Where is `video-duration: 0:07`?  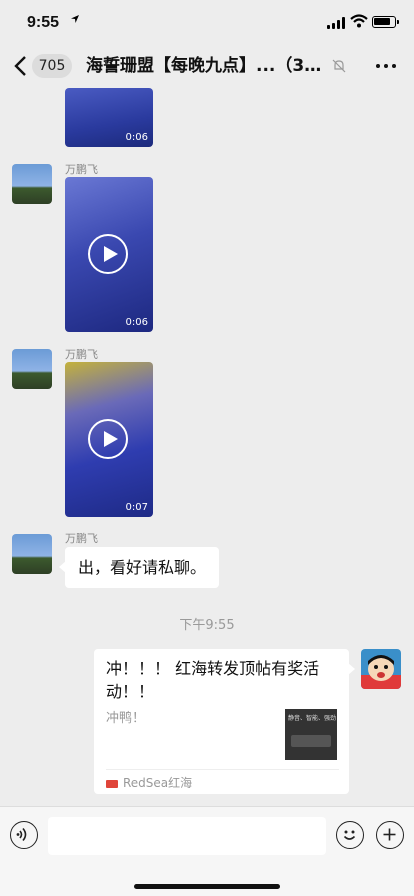
video-duration: 0:07 is located at coordinates (136, 507).